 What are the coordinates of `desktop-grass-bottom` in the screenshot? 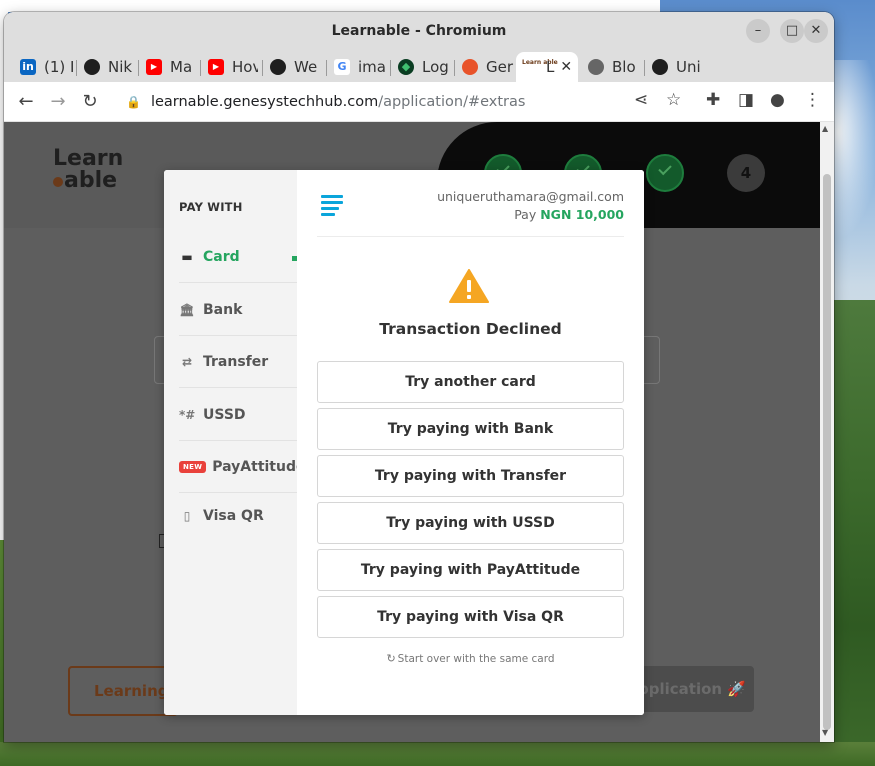 It's located at (437, 754).